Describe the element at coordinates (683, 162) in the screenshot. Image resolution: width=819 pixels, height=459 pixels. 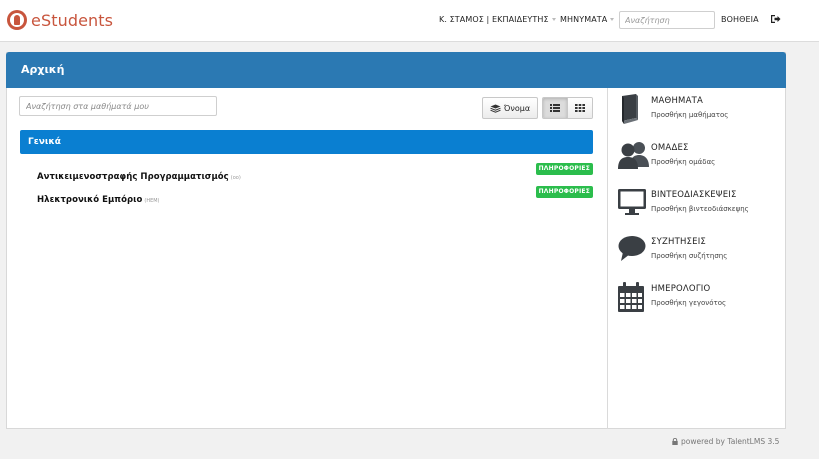
I see `sidebar-item-link: Προσθήκη ομάδας` at that location.